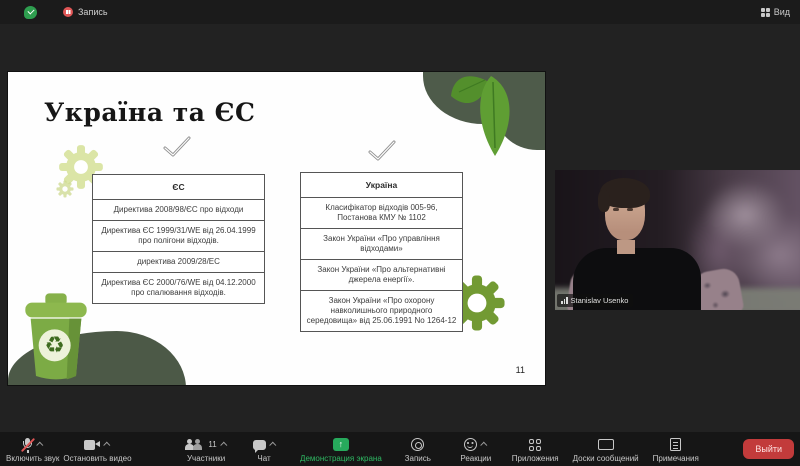 This screenshot has width=800, height=466. Describe the element at coordinates (605, 458) in the screenshot. I see `whiteboard-label: Доски сообщений` at that location.